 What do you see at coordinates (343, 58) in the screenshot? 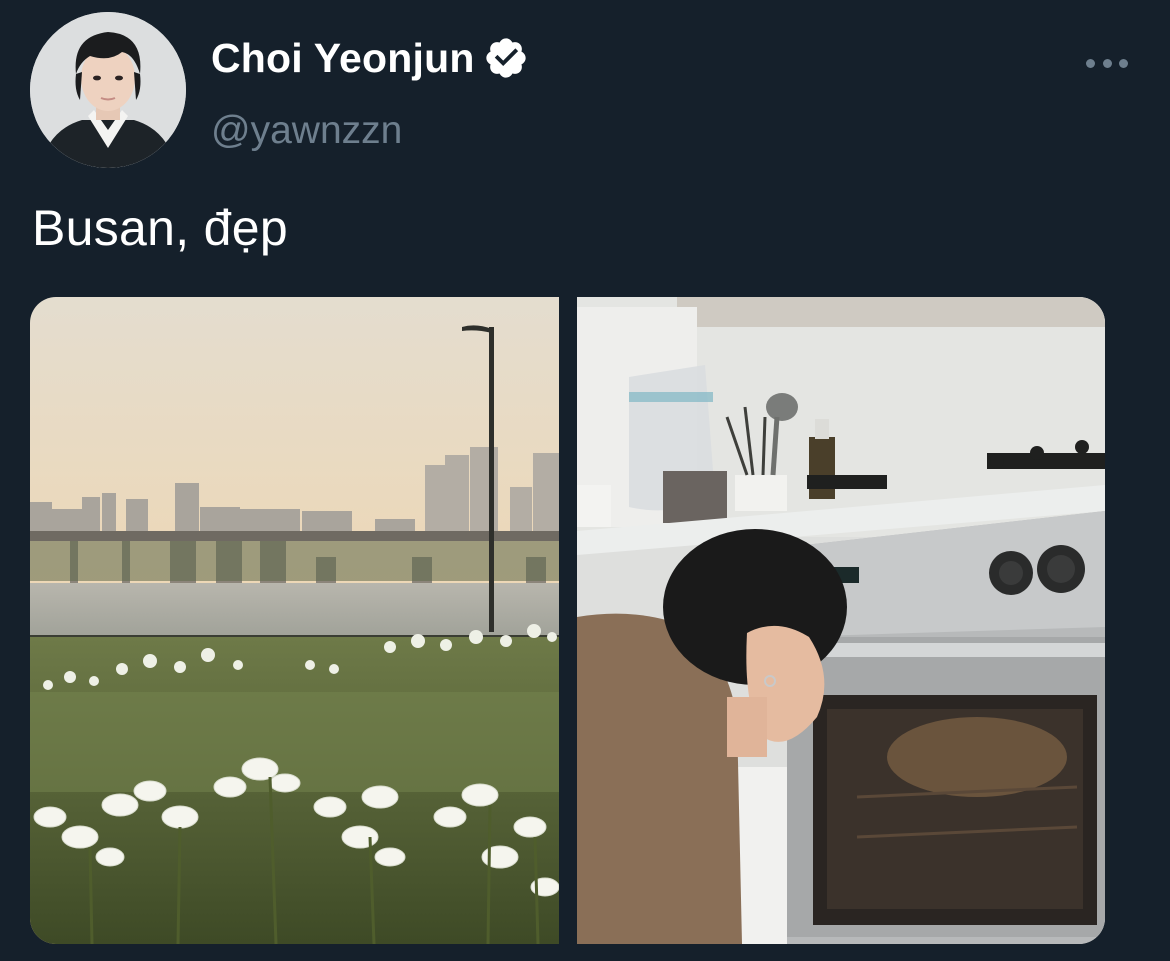
I see `author-display-name: Choi Yeonjun` at bounding box center [343, 58].